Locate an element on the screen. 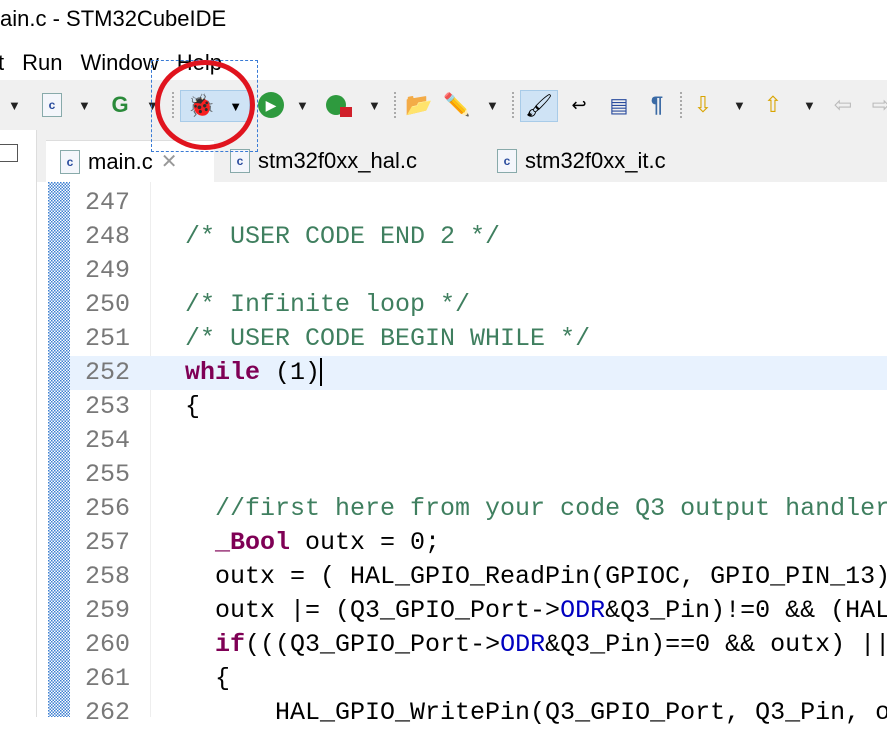 The width and height of the screenshot is (887, 730). code-token: /* USER CODE BEGIN WHILE */ is located at coordinates (388, 338).